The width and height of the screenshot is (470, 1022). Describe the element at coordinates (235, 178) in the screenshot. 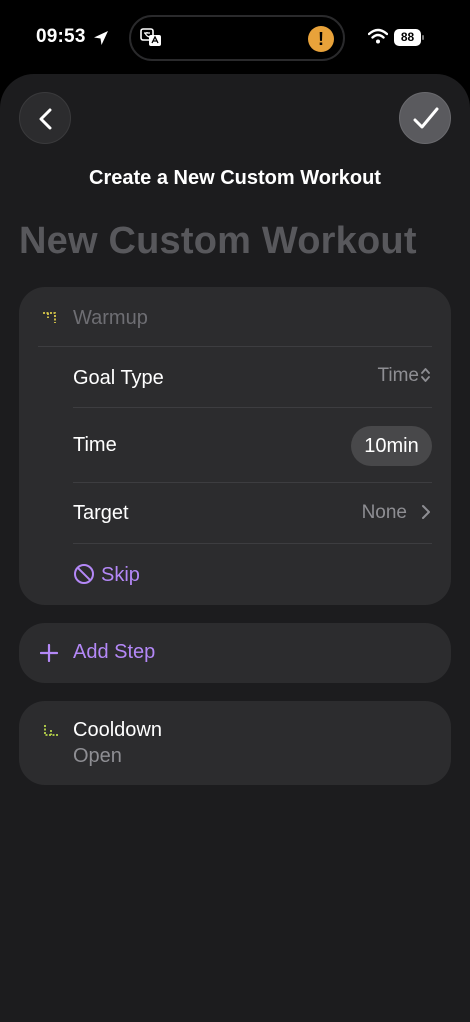

I see `sheet-title: Create a New Custom Workout` at that location.